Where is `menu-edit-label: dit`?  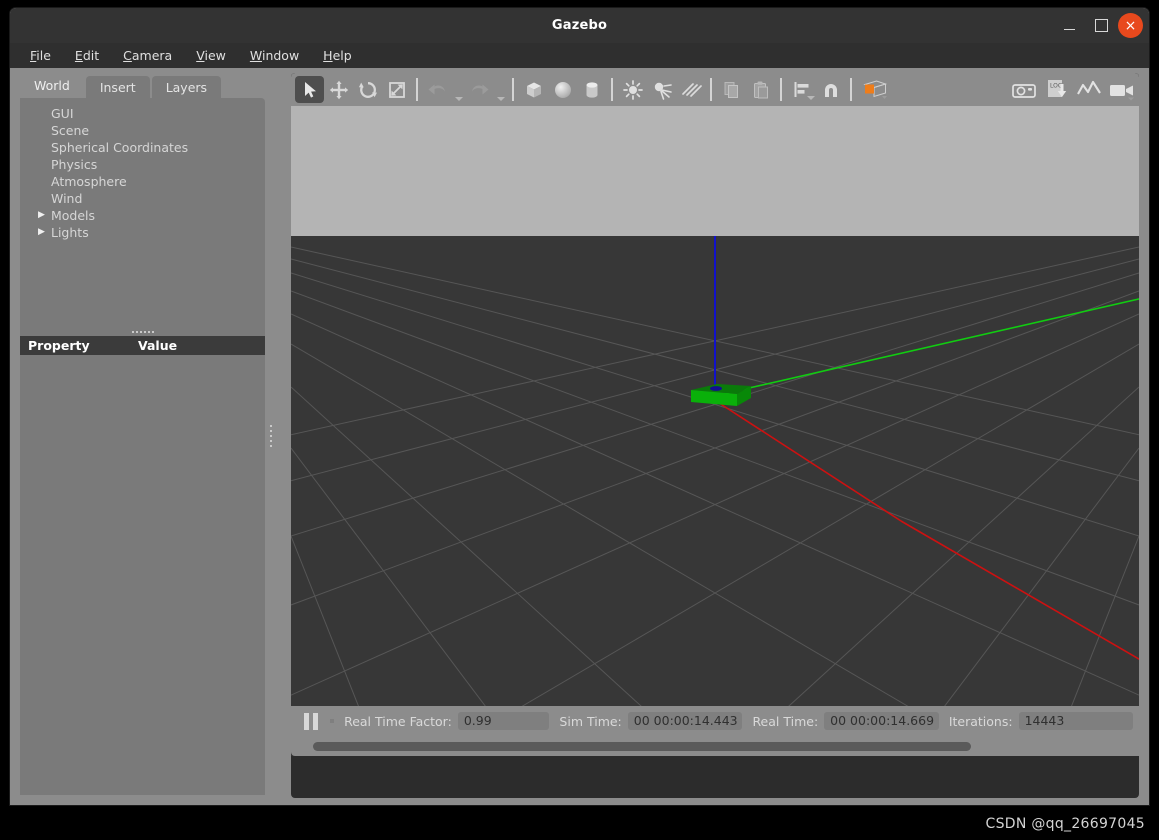 menu-edit-label: dit is located at coordinates (91, 55).